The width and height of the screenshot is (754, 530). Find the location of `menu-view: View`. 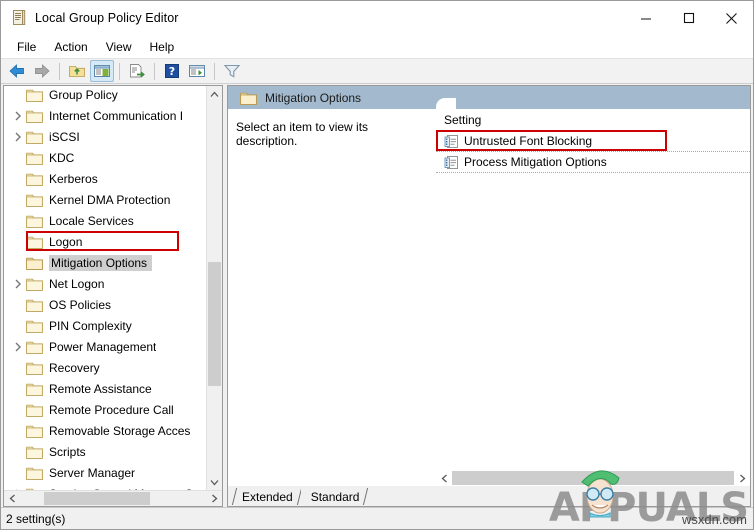

menu-view: View is located at coordinates (119, 47).